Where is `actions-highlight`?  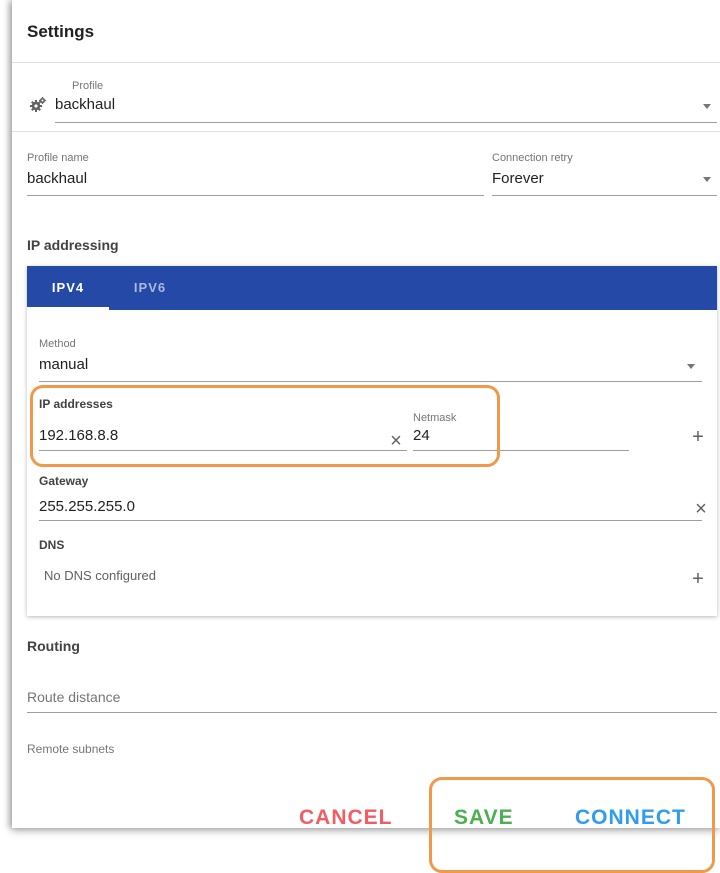
actions-highlight is located at coordinates (572, 825).